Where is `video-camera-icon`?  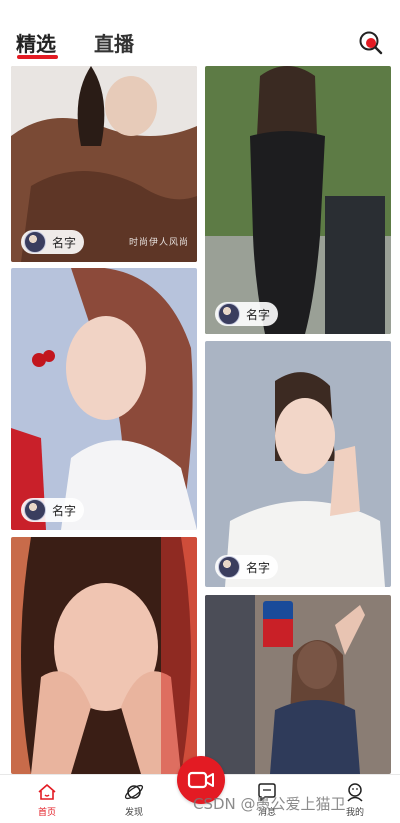
video-camera-icon is located at coordinates (200, 780).